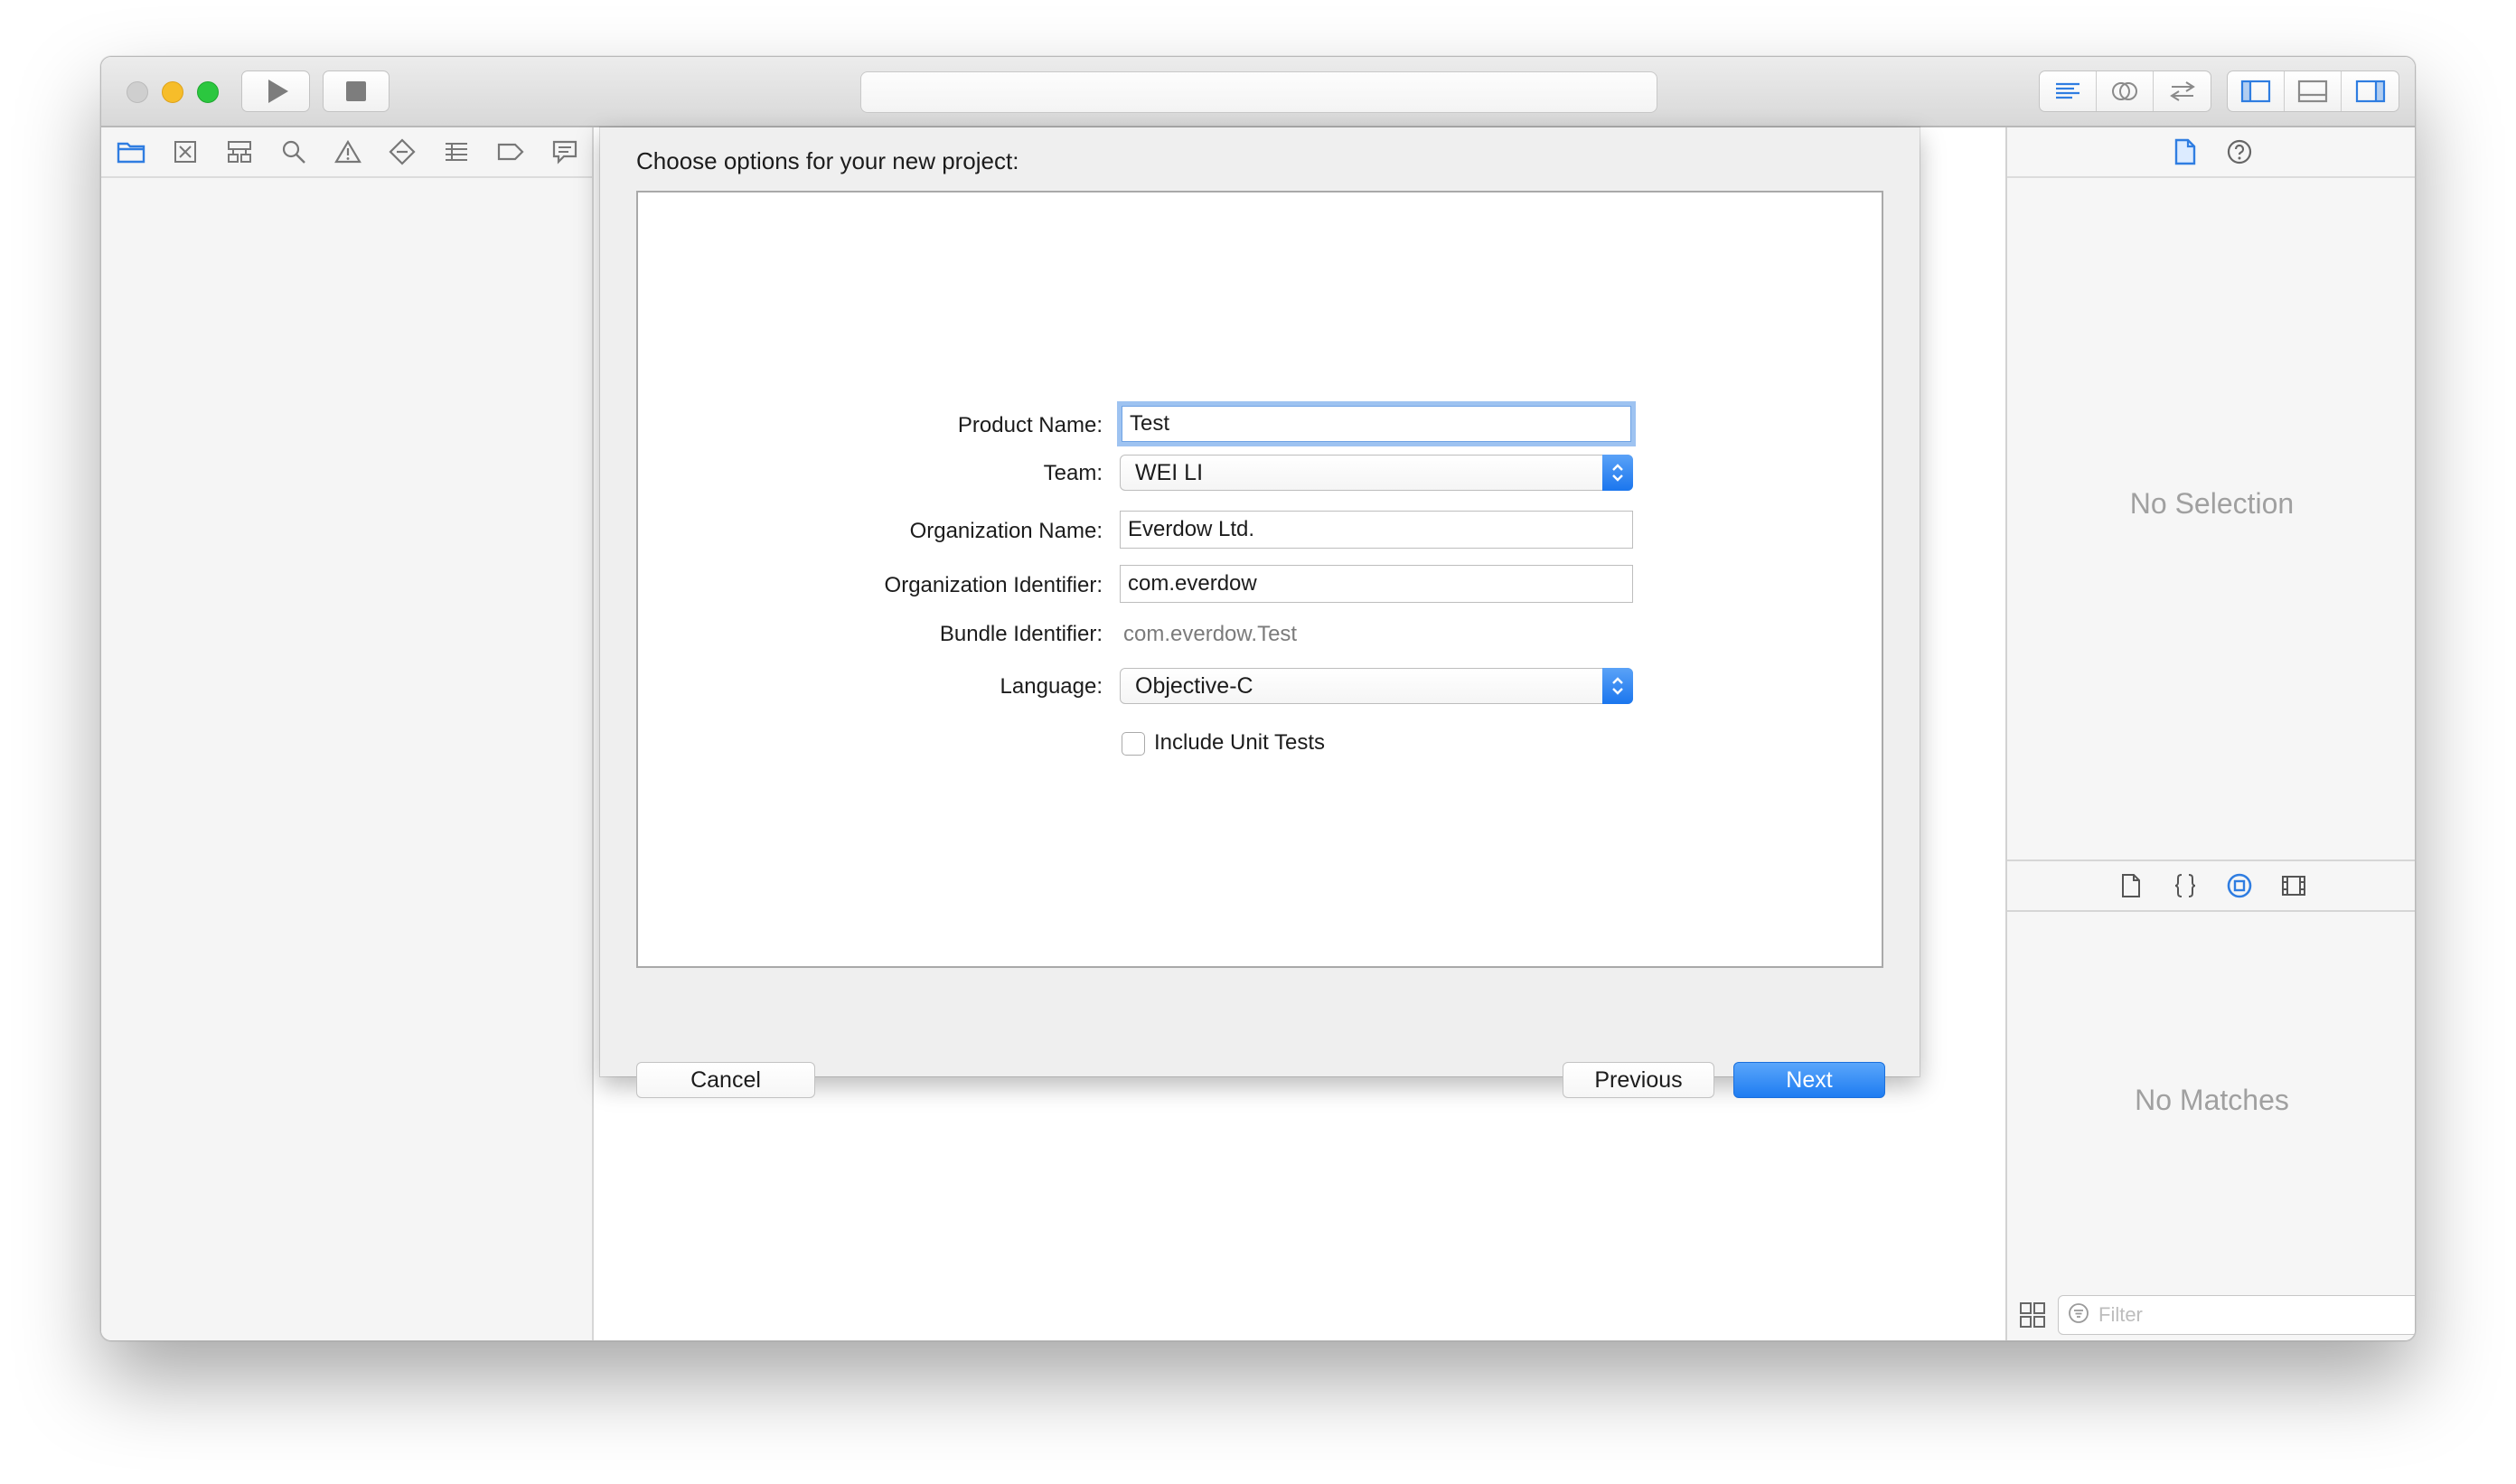  I want to click on run-button, so click(275, 91).